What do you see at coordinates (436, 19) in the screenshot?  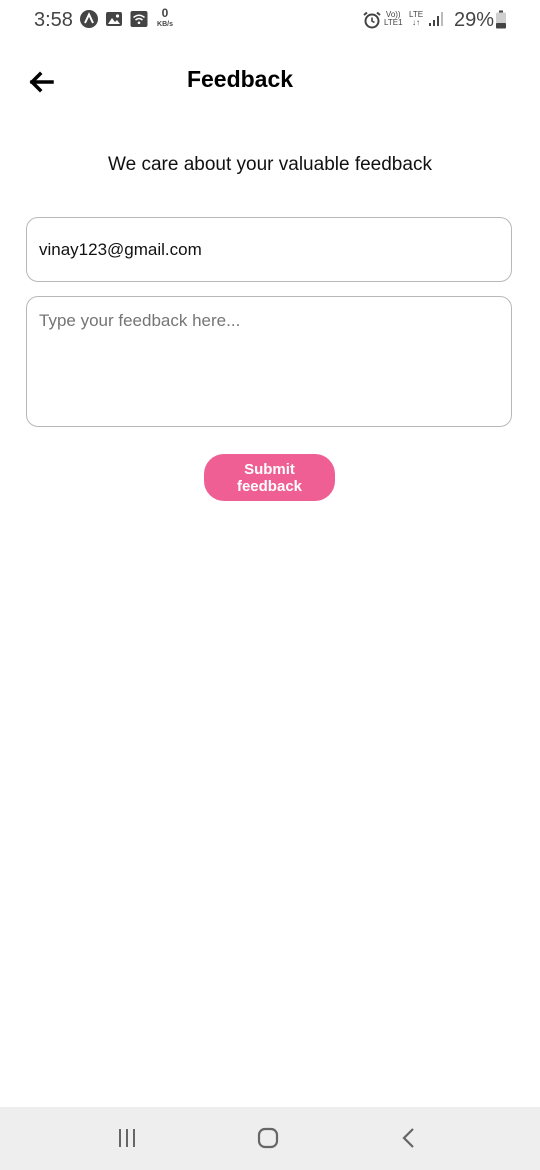 I see `signal-icon` at bounding box center [436, 19].